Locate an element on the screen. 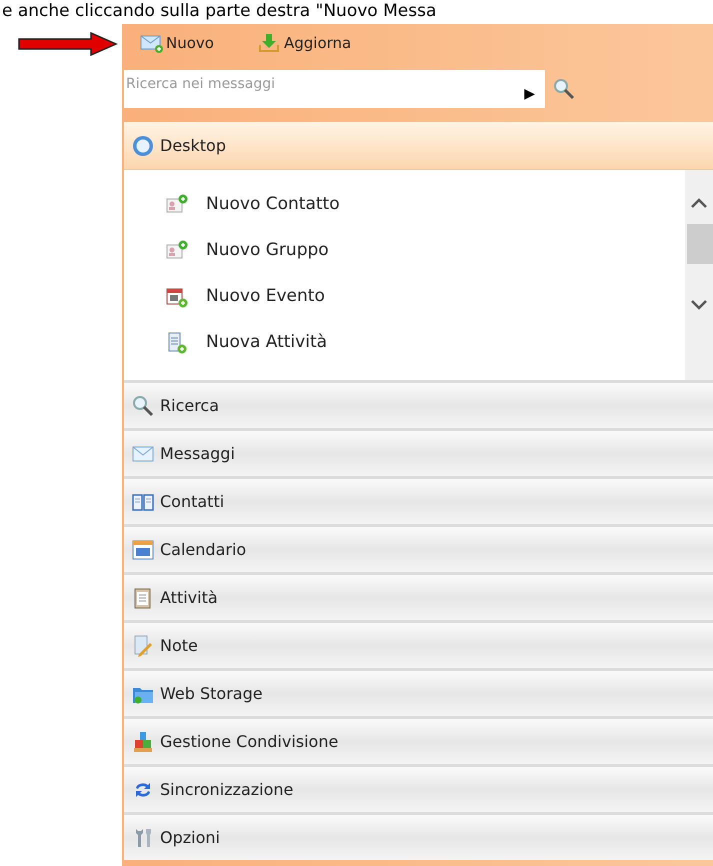 Image resolution: width=713 pixels, height=866 pixels. search-field: Ricerca nei messaggi ▶ is located at coordinates (334, 89).